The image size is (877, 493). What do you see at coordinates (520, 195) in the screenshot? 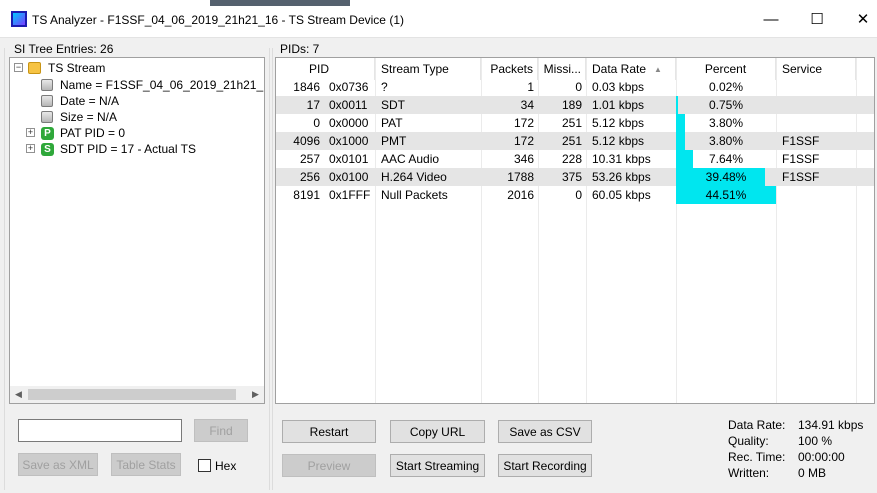
I see `packets-cell: 2016` at bounding box center [520, 195].